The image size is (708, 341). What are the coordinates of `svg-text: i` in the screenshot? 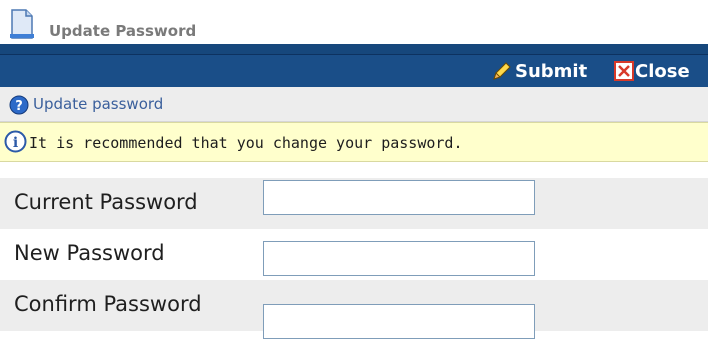 It's located at (15, 143).